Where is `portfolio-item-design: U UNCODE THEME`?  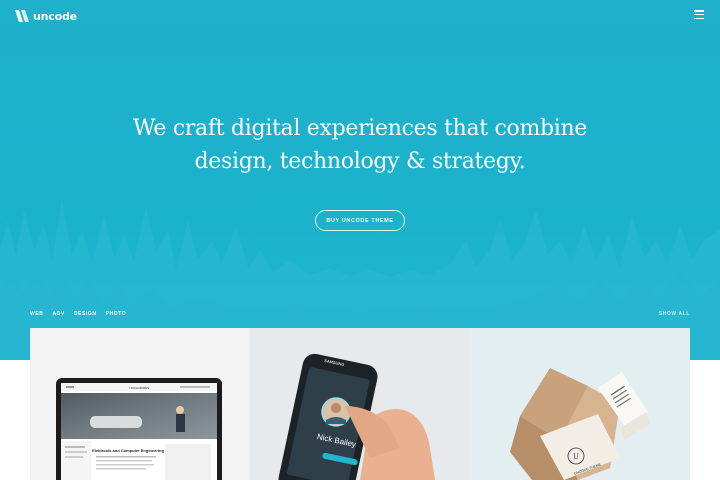
portfolio-item-design: U UNCODE THEME is located at coordinates (580, 404).